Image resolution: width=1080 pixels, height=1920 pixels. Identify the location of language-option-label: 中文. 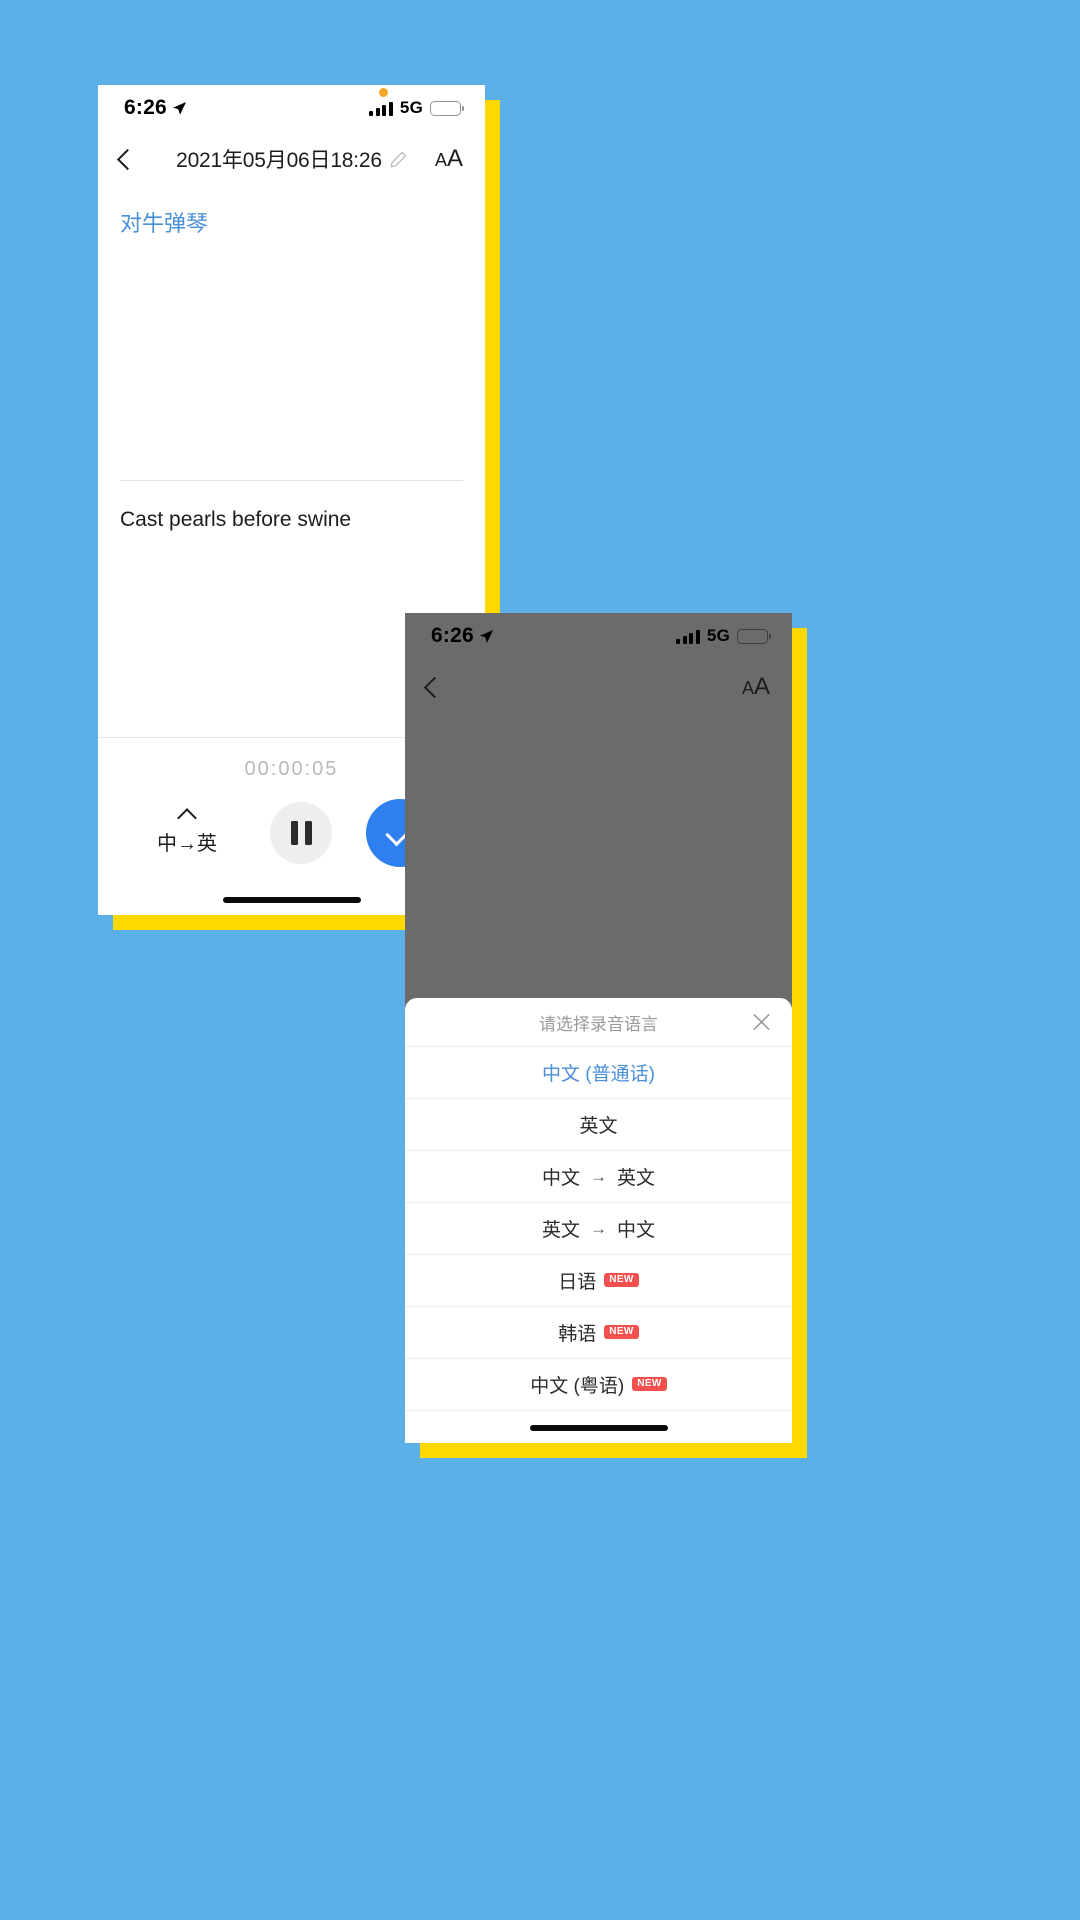
(560, 1178).